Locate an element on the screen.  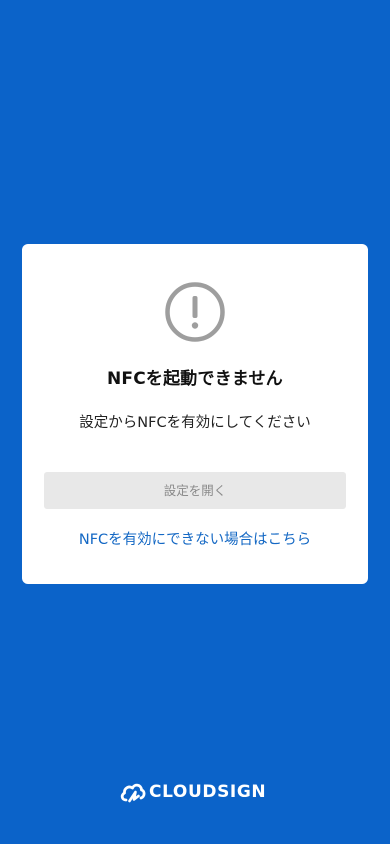
open-settings-button: 設定を開く is located at coordinates (195, 490).